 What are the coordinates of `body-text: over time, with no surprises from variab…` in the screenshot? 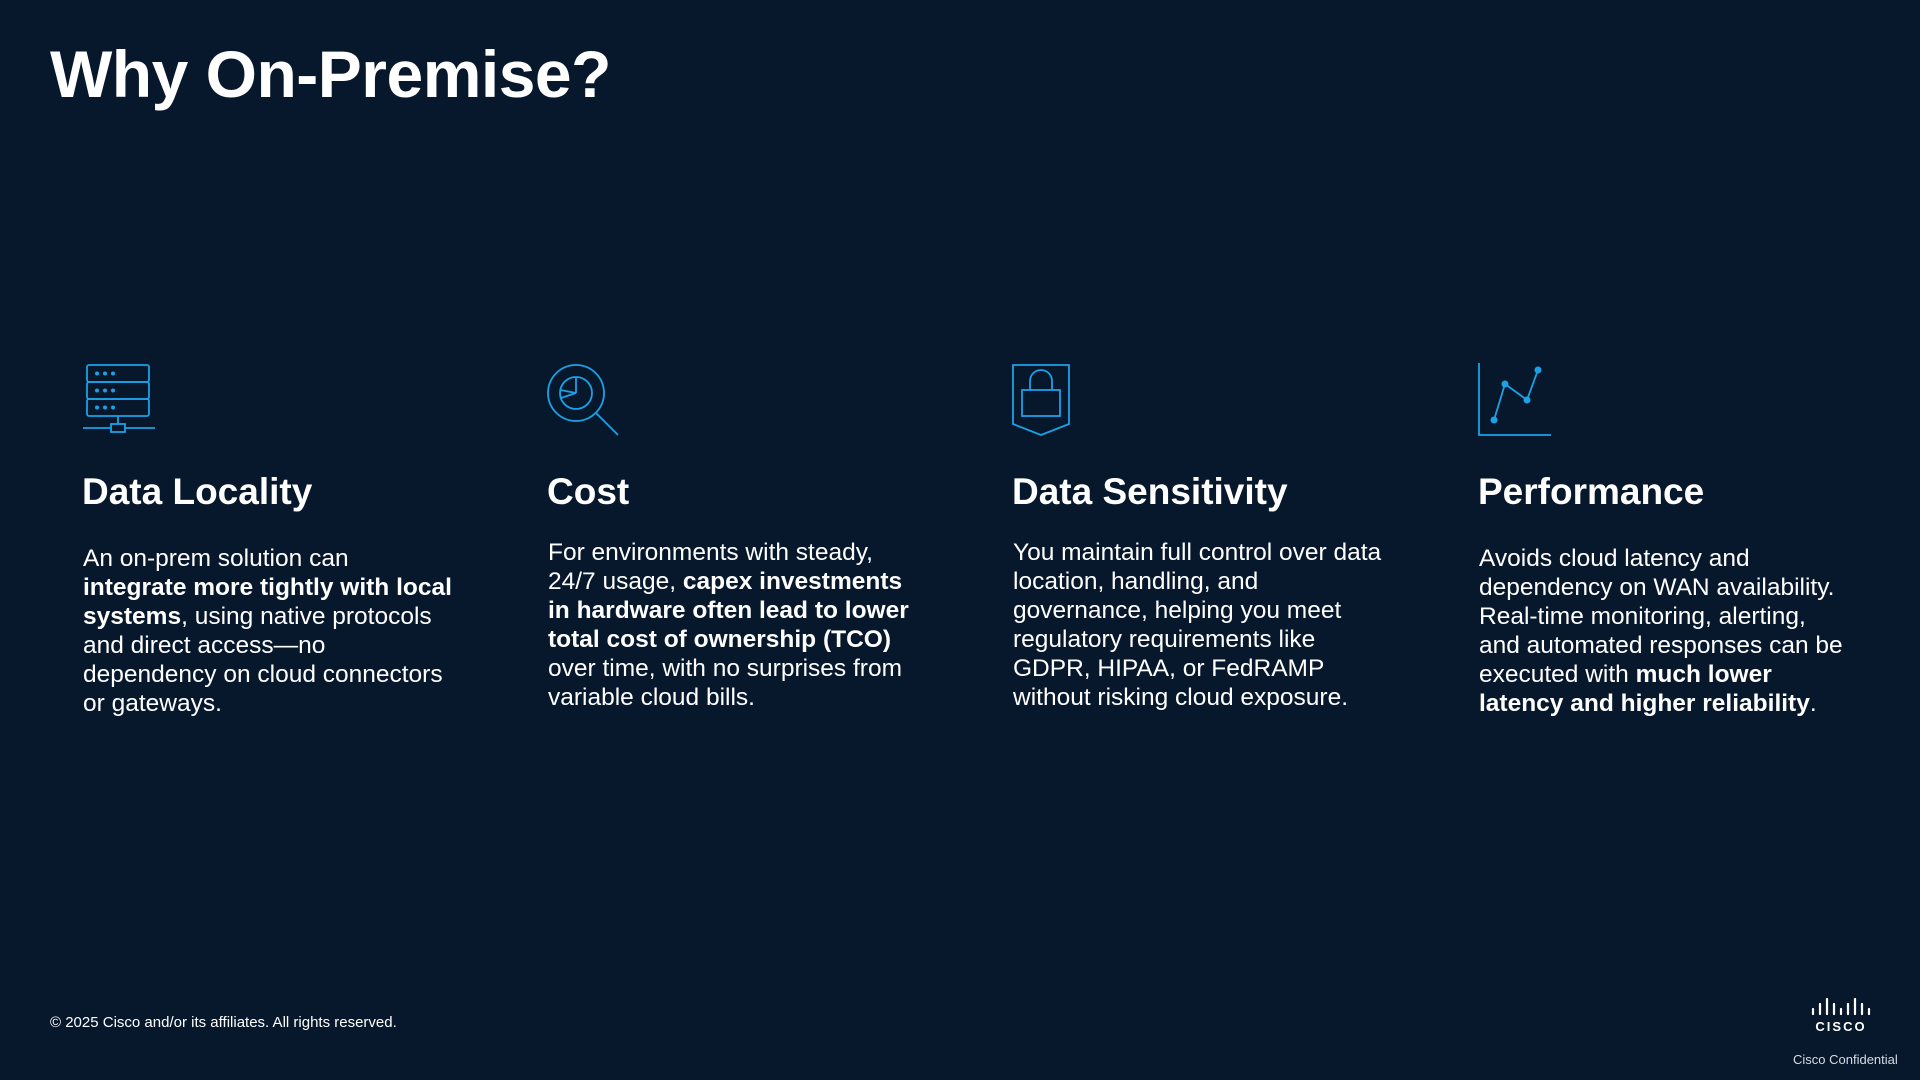 It's located at (725, 683).